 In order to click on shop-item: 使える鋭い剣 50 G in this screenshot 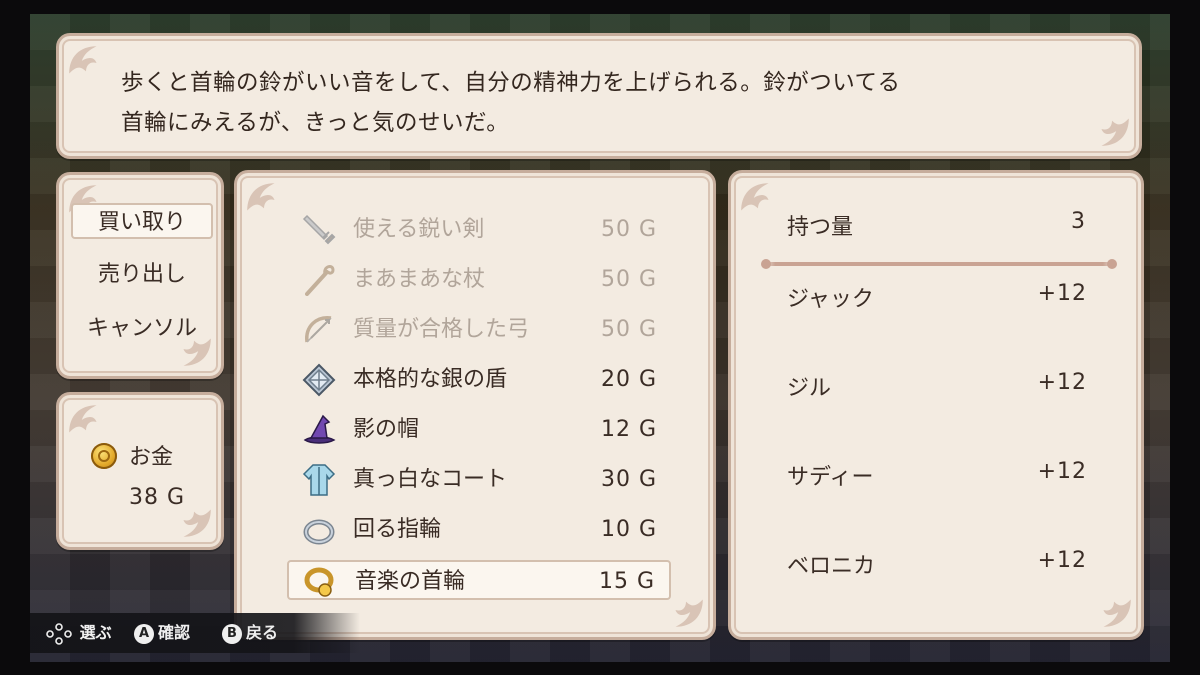, I will do `click(479, 230)`.